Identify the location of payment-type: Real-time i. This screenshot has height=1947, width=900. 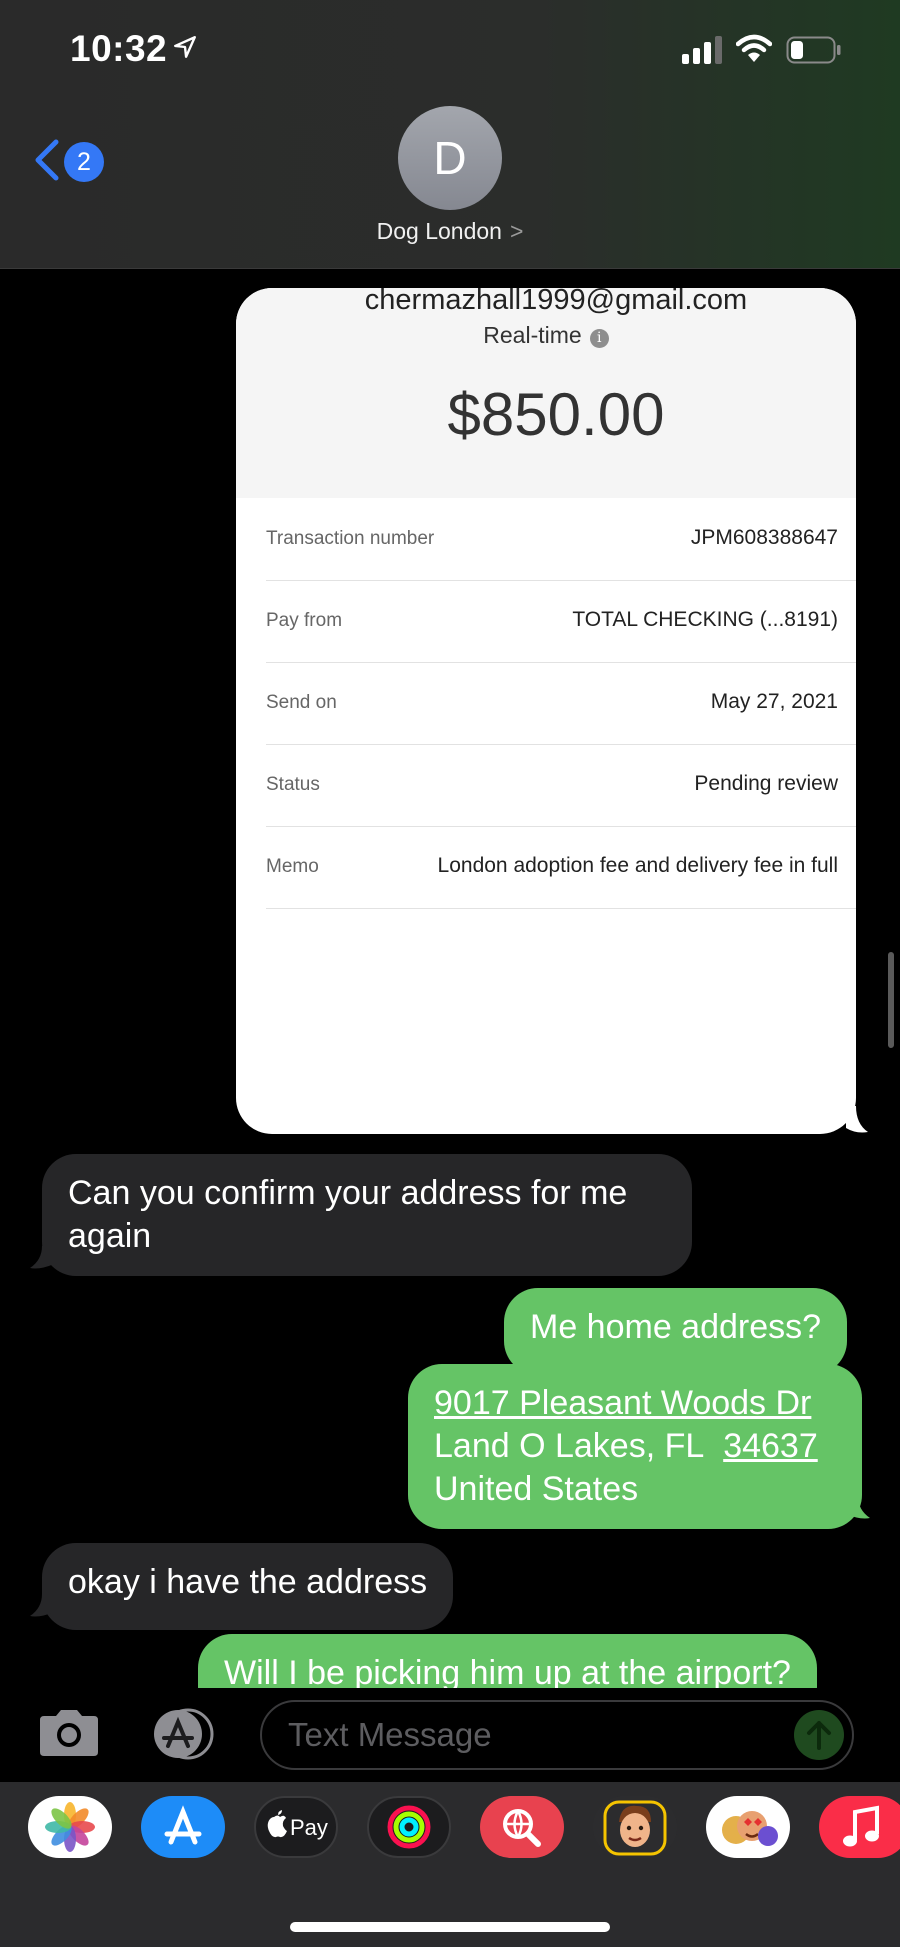
(546, 335).